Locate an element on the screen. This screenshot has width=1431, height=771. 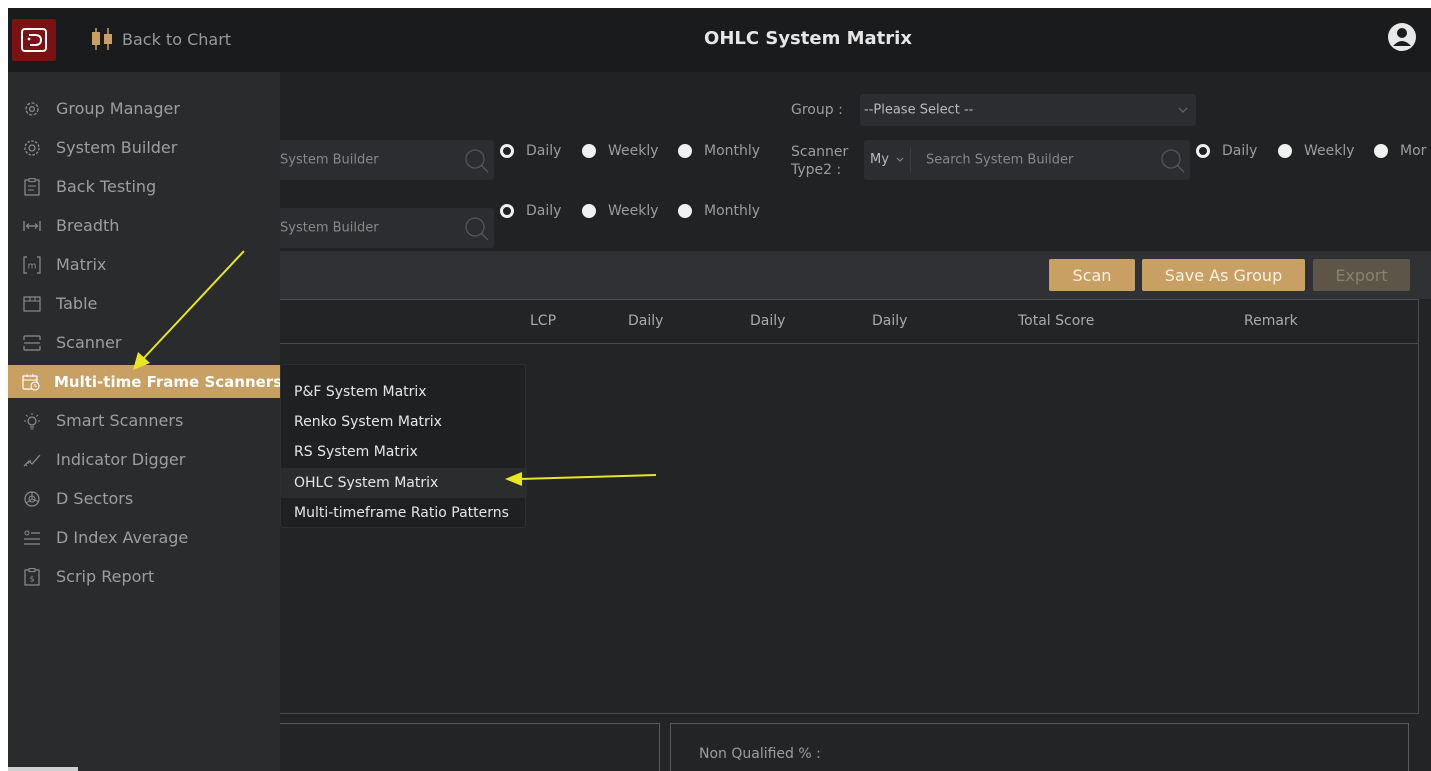
user-profile-button is located at coordinates (1402, 39).